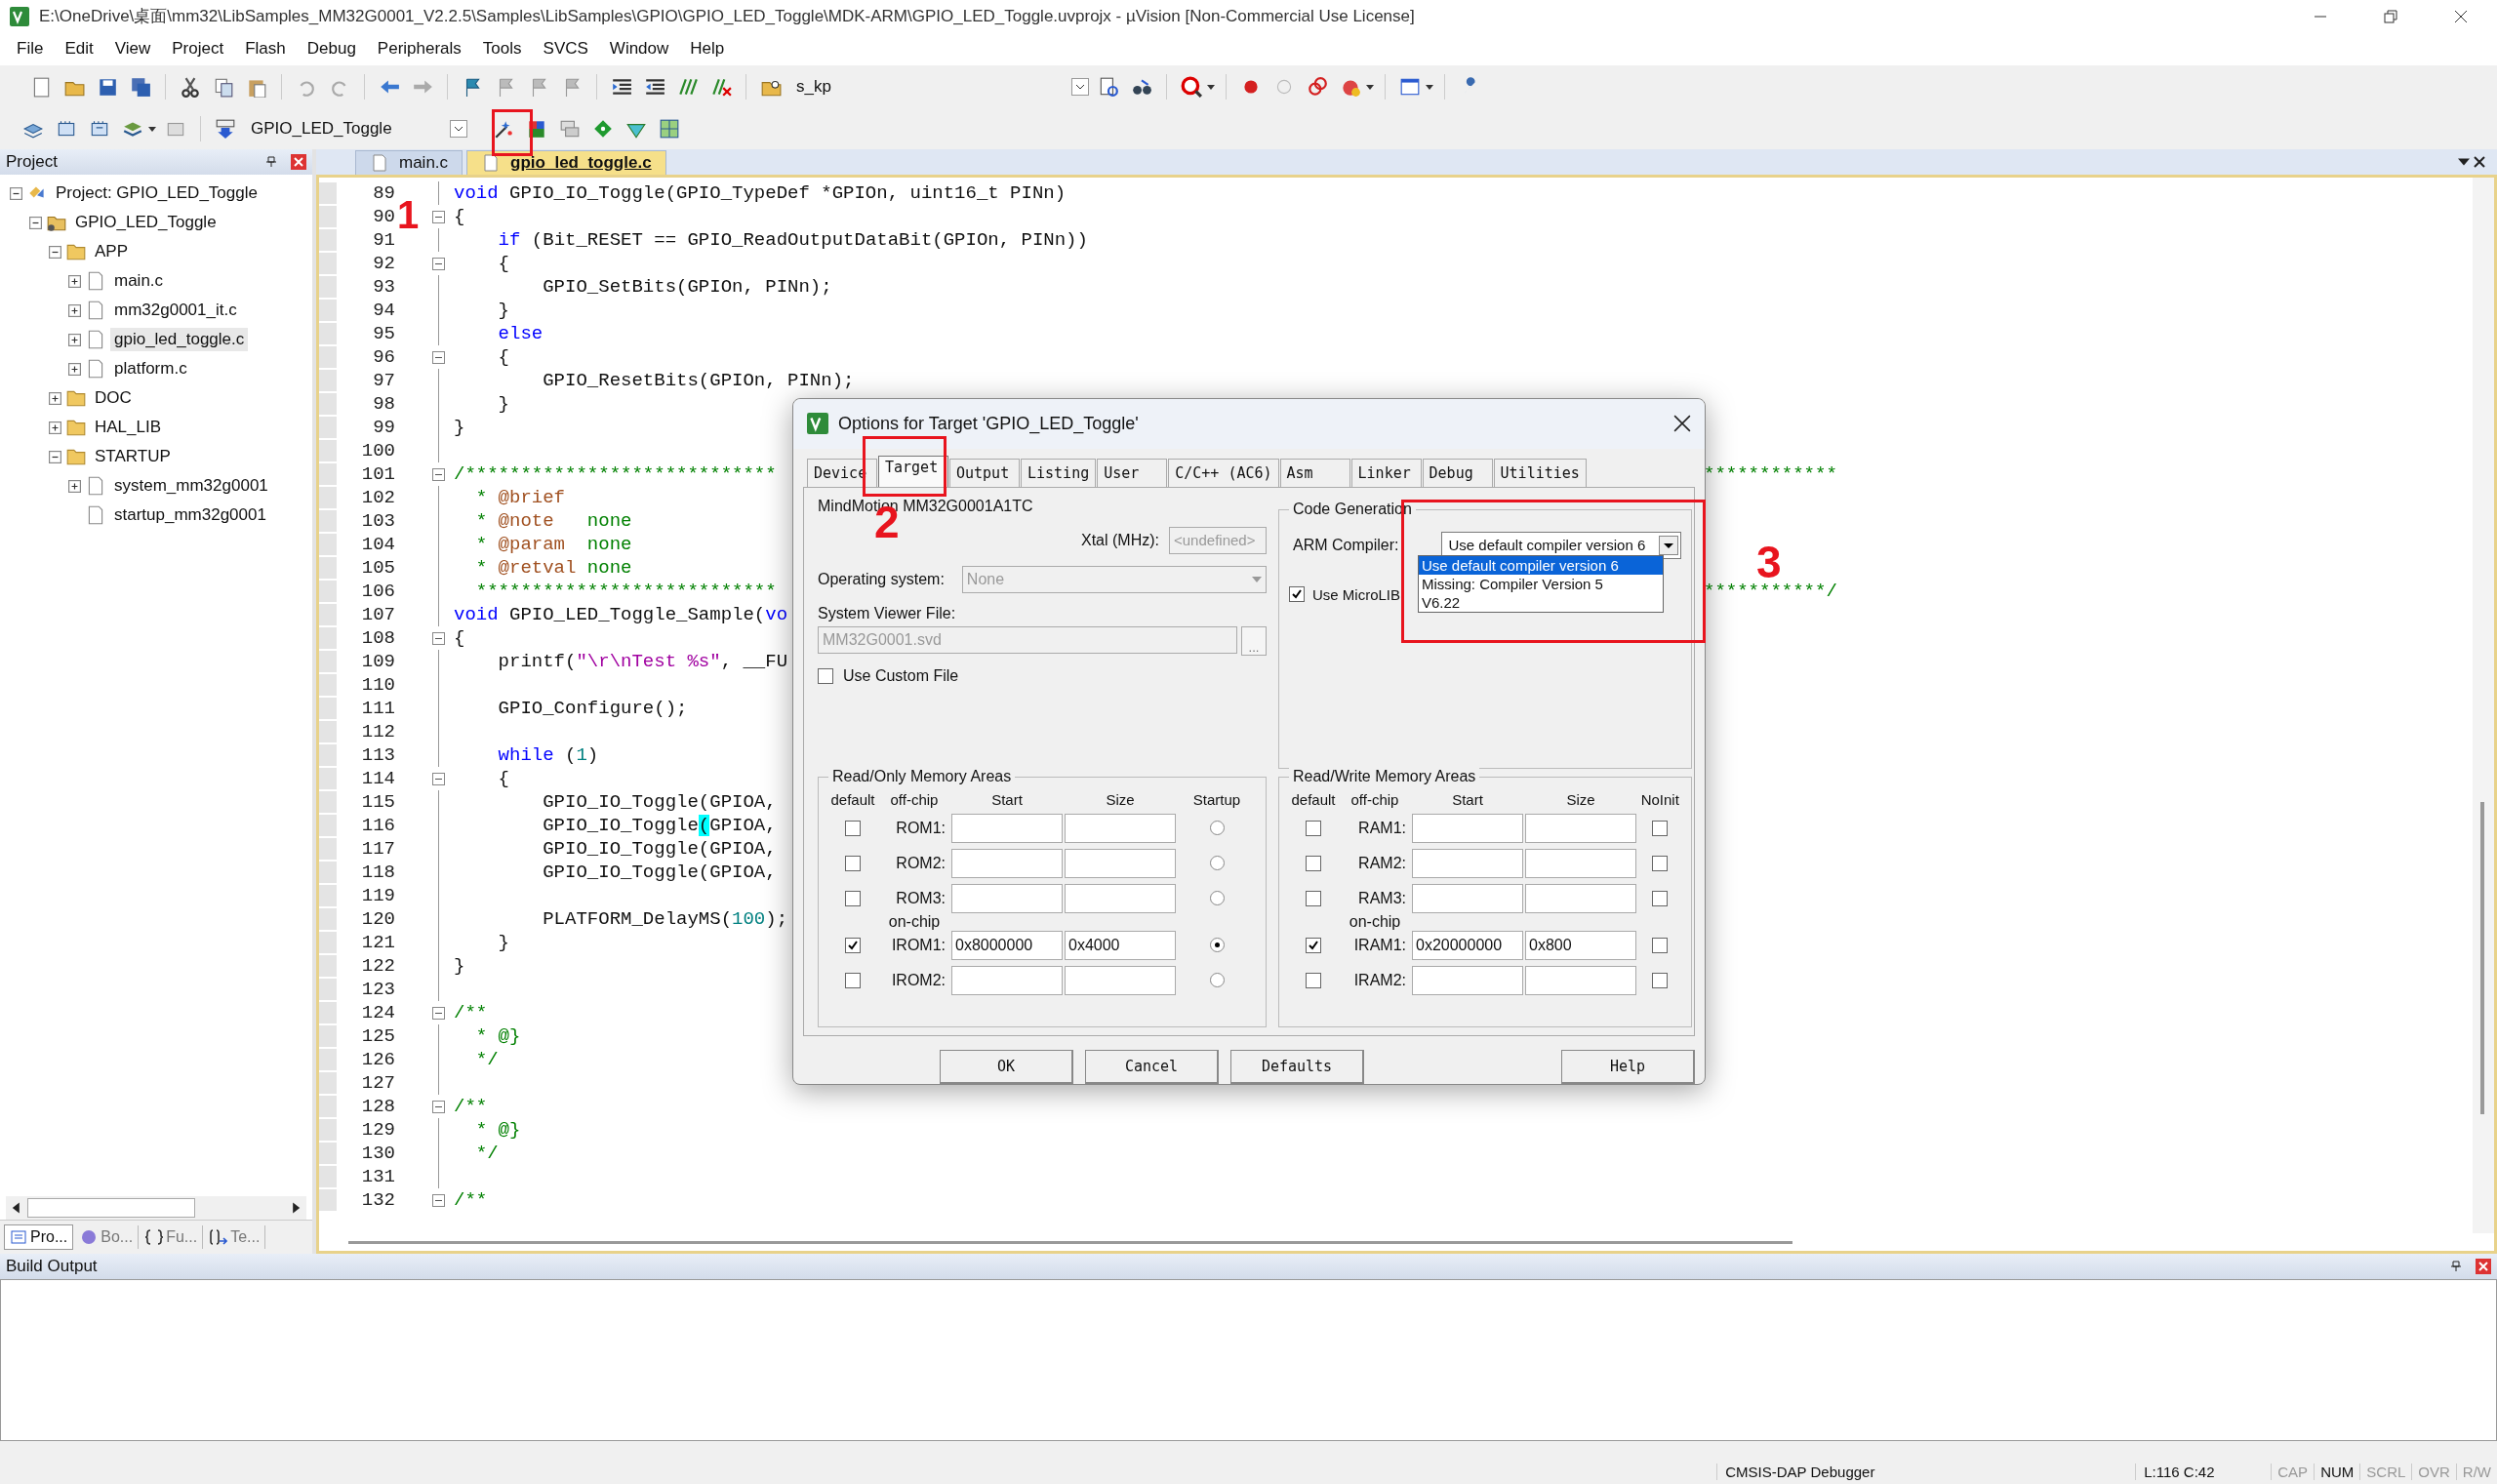 This screenshot has width=2497, height=1484. I want to click on code-line: PLATFORM_DelayMS(100);, so click(665, 919).